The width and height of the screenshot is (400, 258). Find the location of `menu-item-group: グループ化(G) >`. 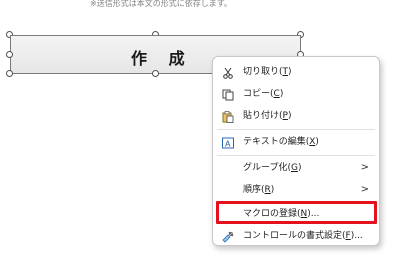

menu-item-group: グループ化(G) > is located at coordinates (296, 168).